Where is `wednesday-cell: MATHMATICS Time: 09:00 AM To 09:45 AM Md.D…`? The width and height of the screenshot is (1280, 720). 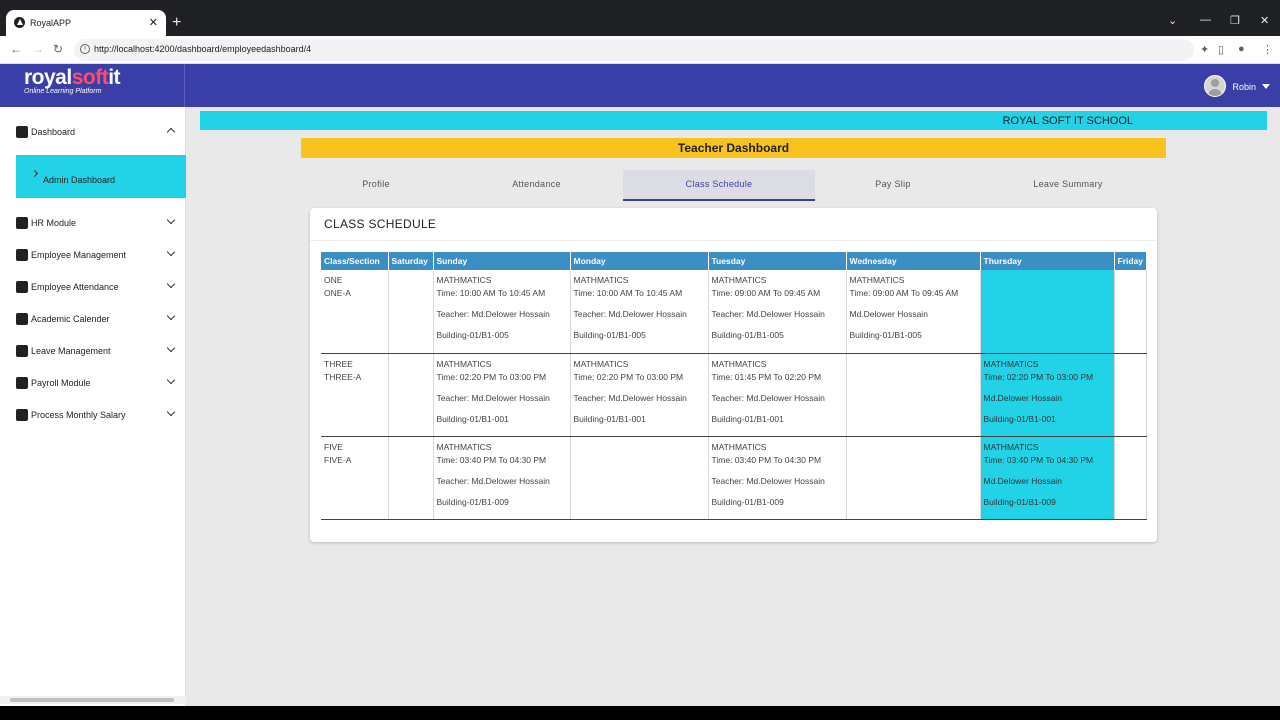
wednesday-cell: MATHMATICS Time: 09:00 AM To 09:45 AM Md.D… is located at coordinates (913, 312).